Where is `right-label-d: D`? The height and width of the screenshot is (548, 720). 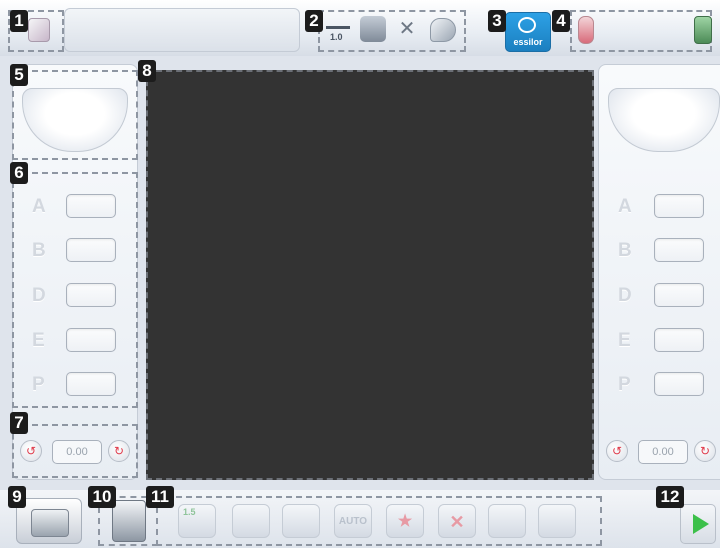 right-label-d: D is located at coordinates (625, 295).